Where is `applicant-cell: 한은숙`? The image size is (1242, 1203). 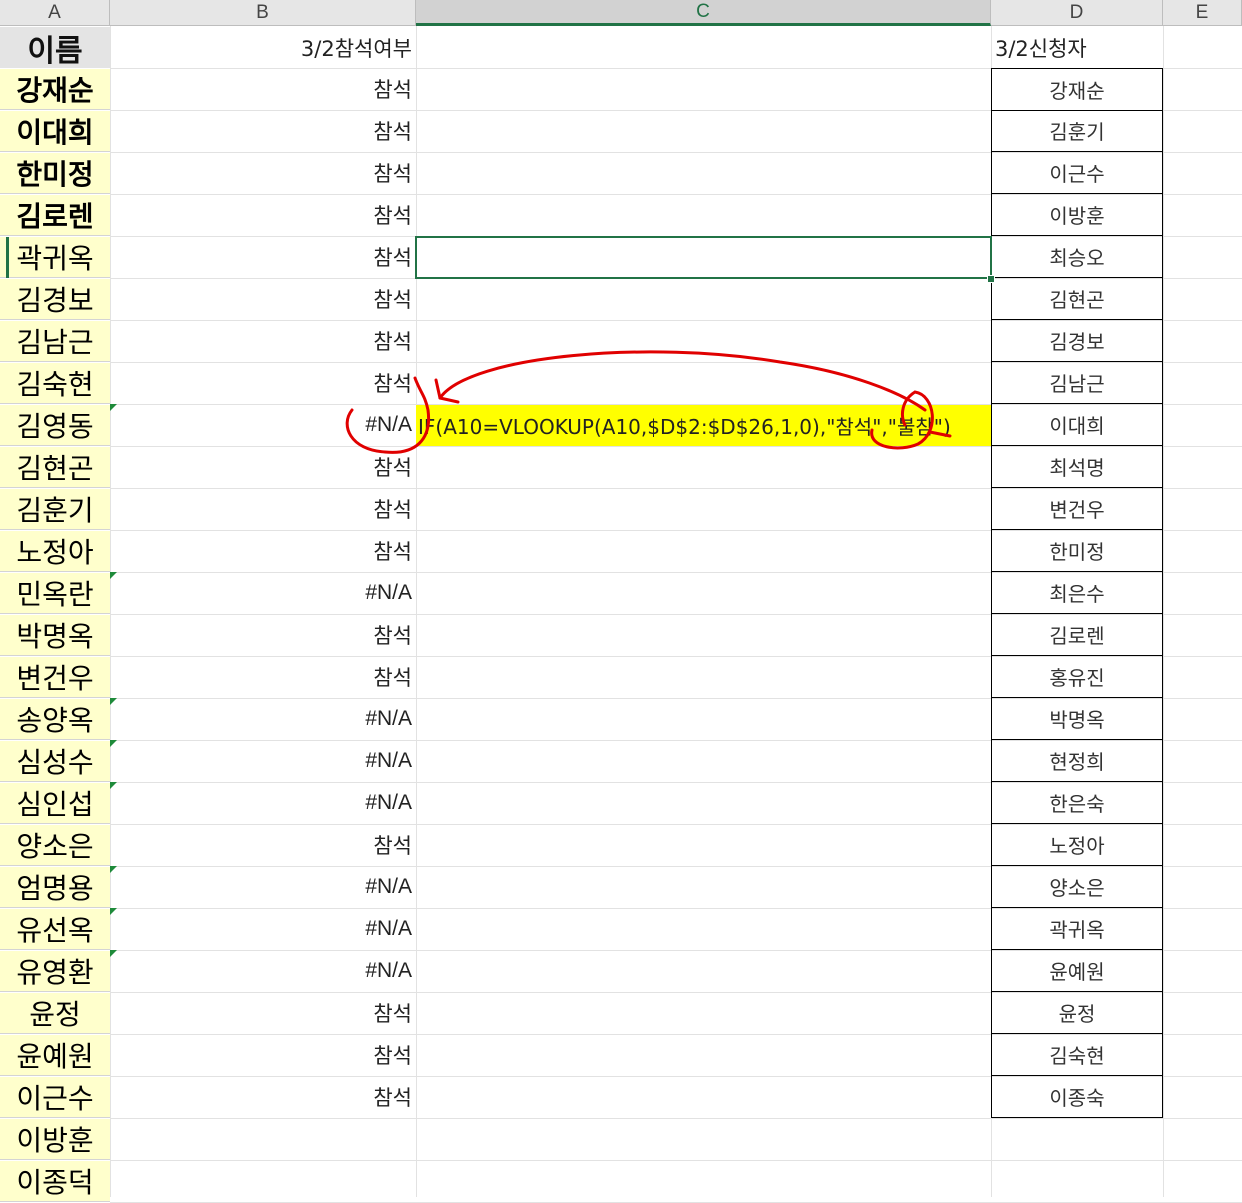 applicant-cell: 한은숙 is located at coordinates (1077, 803).